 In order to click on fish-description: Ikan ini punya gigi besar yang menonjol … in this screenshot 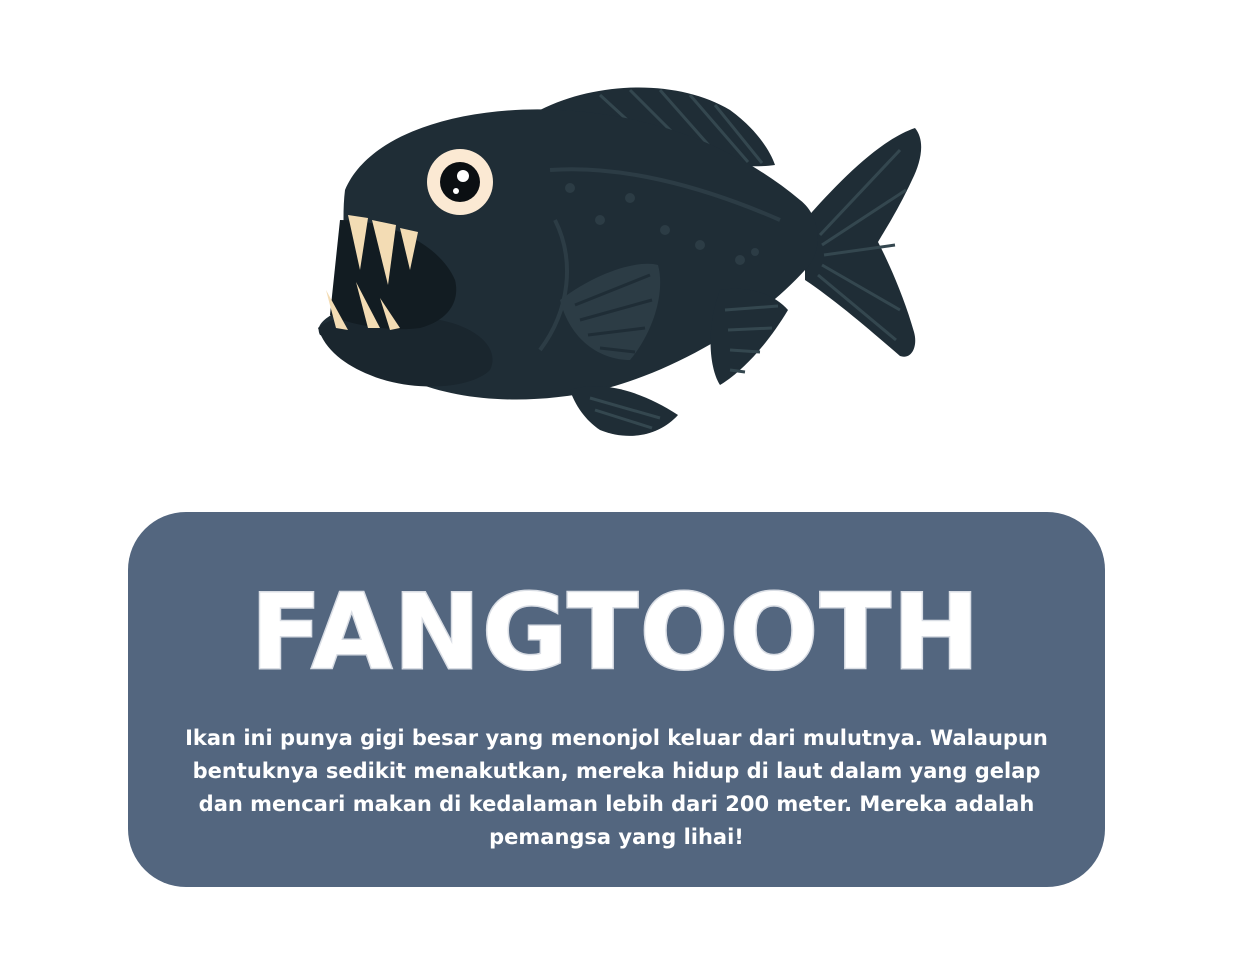, I will do `click(616, 787)`.